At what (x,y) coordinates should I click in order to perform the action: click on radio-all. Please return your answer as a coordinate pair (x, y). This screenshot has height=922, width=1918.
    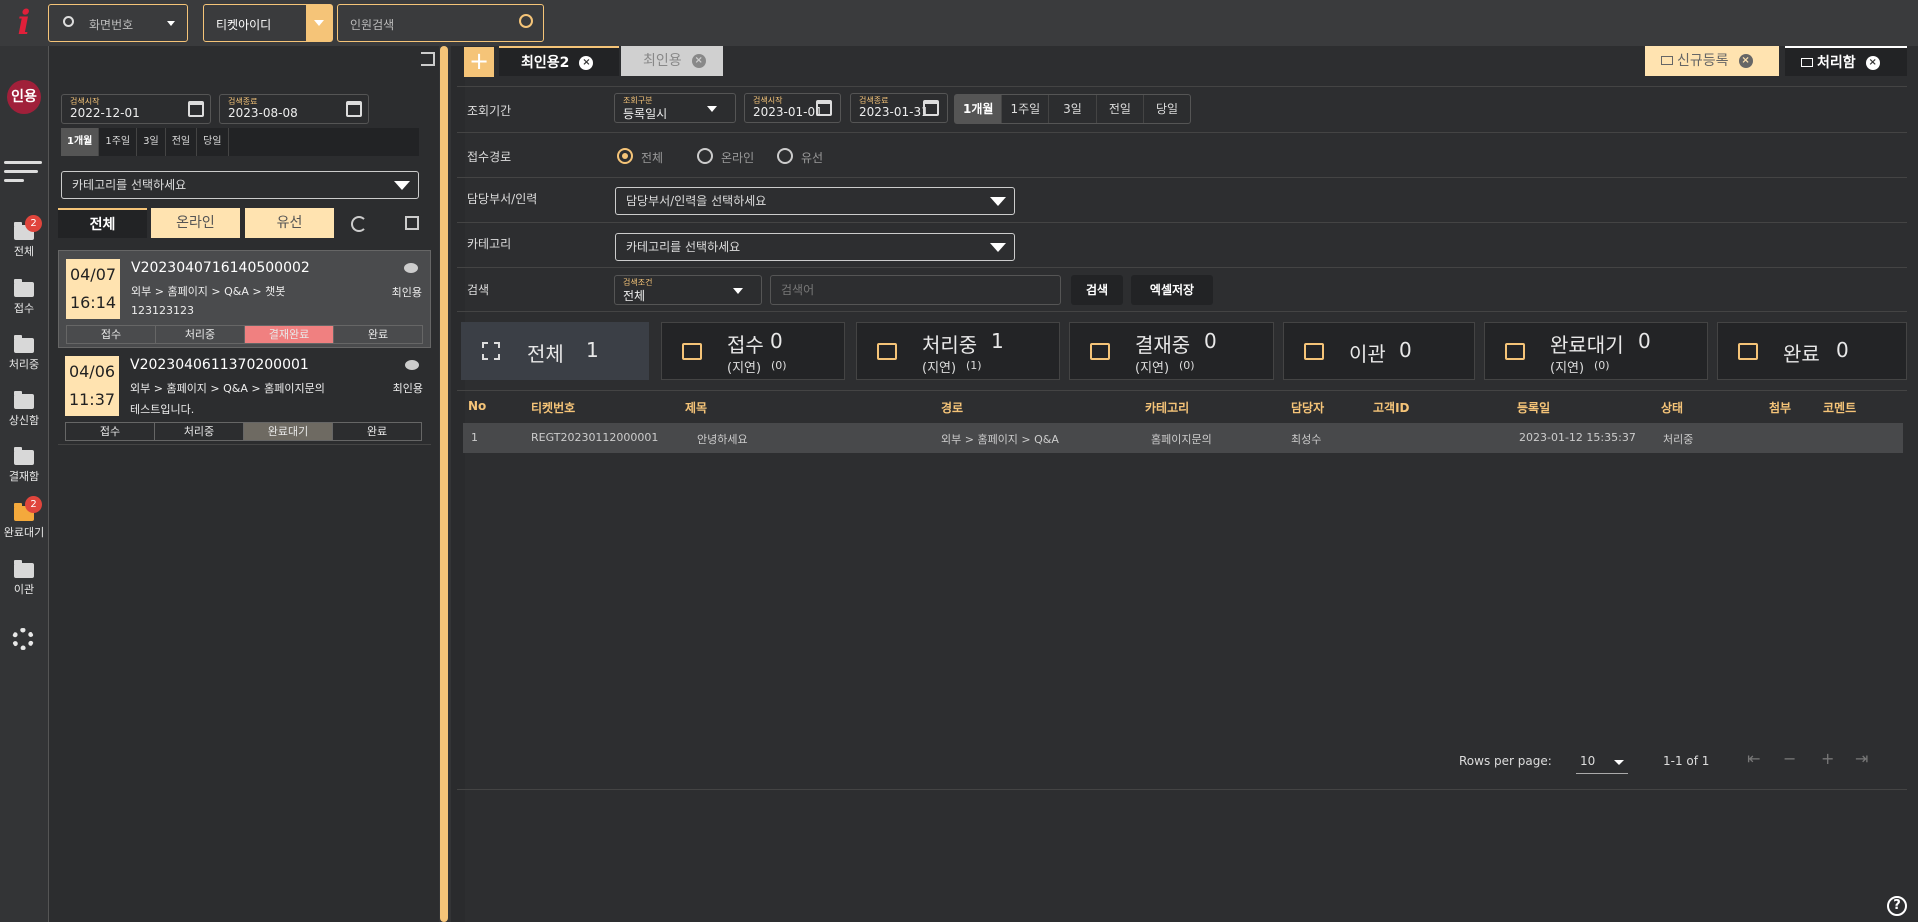
    Looking at the image, I should click on (625, 156).